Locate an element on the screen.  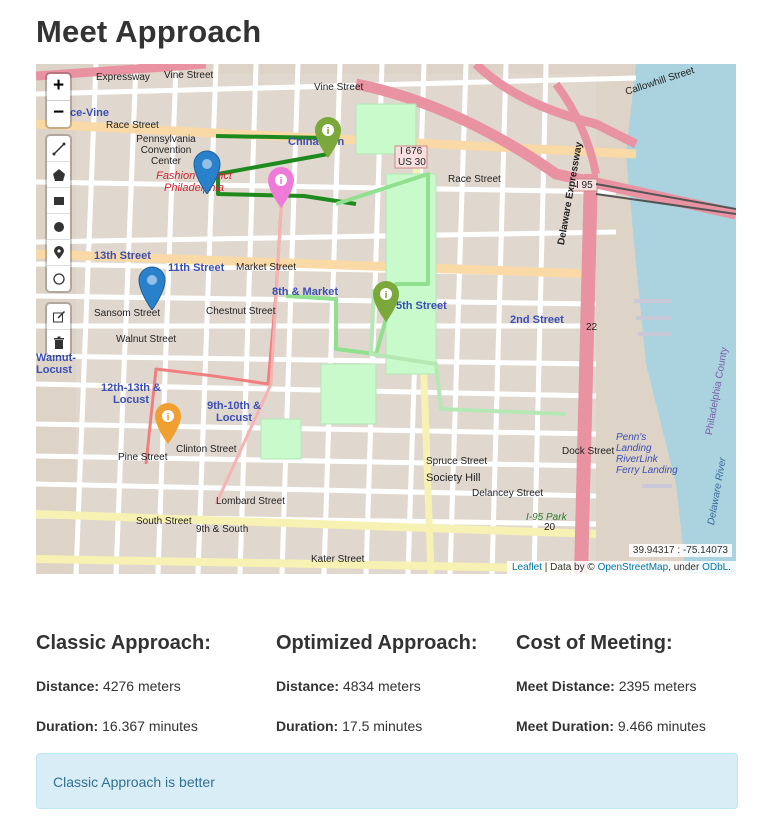
label-race-street: Race Street is located at coordinates (132, 125).